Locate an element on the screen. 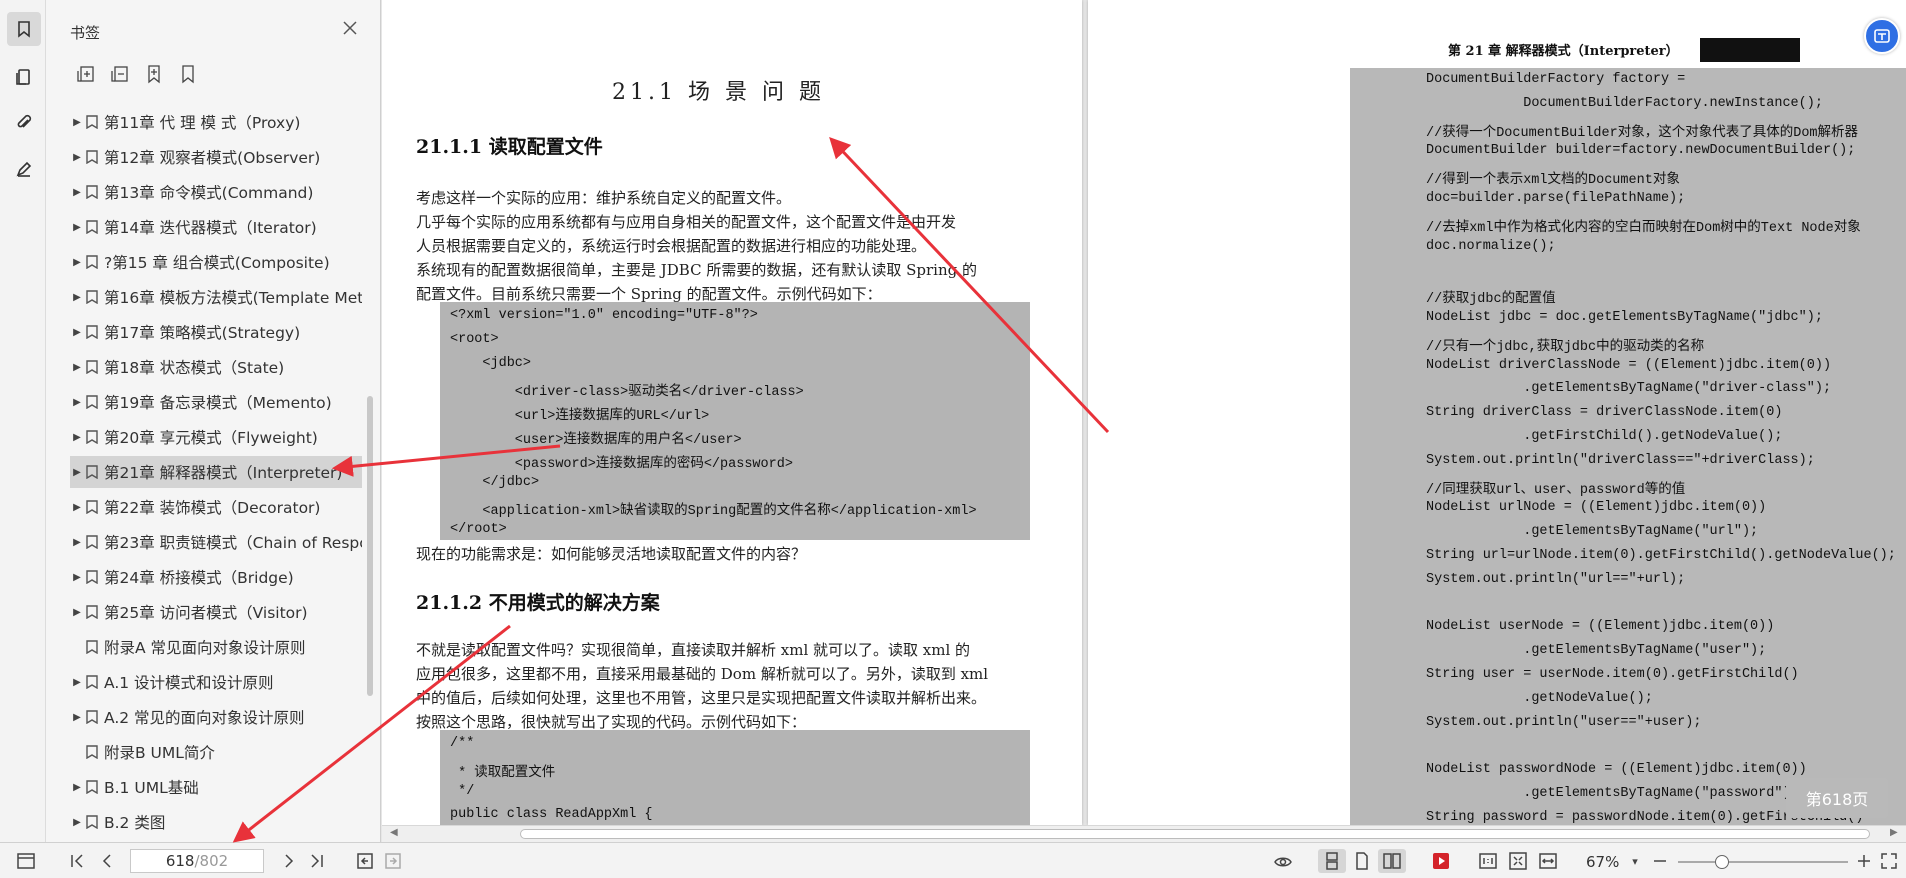 The width and height of the screenshot is (1906, 878). bookmark-item: ▶ B.2 类图 is located at coordinates (216, 822).